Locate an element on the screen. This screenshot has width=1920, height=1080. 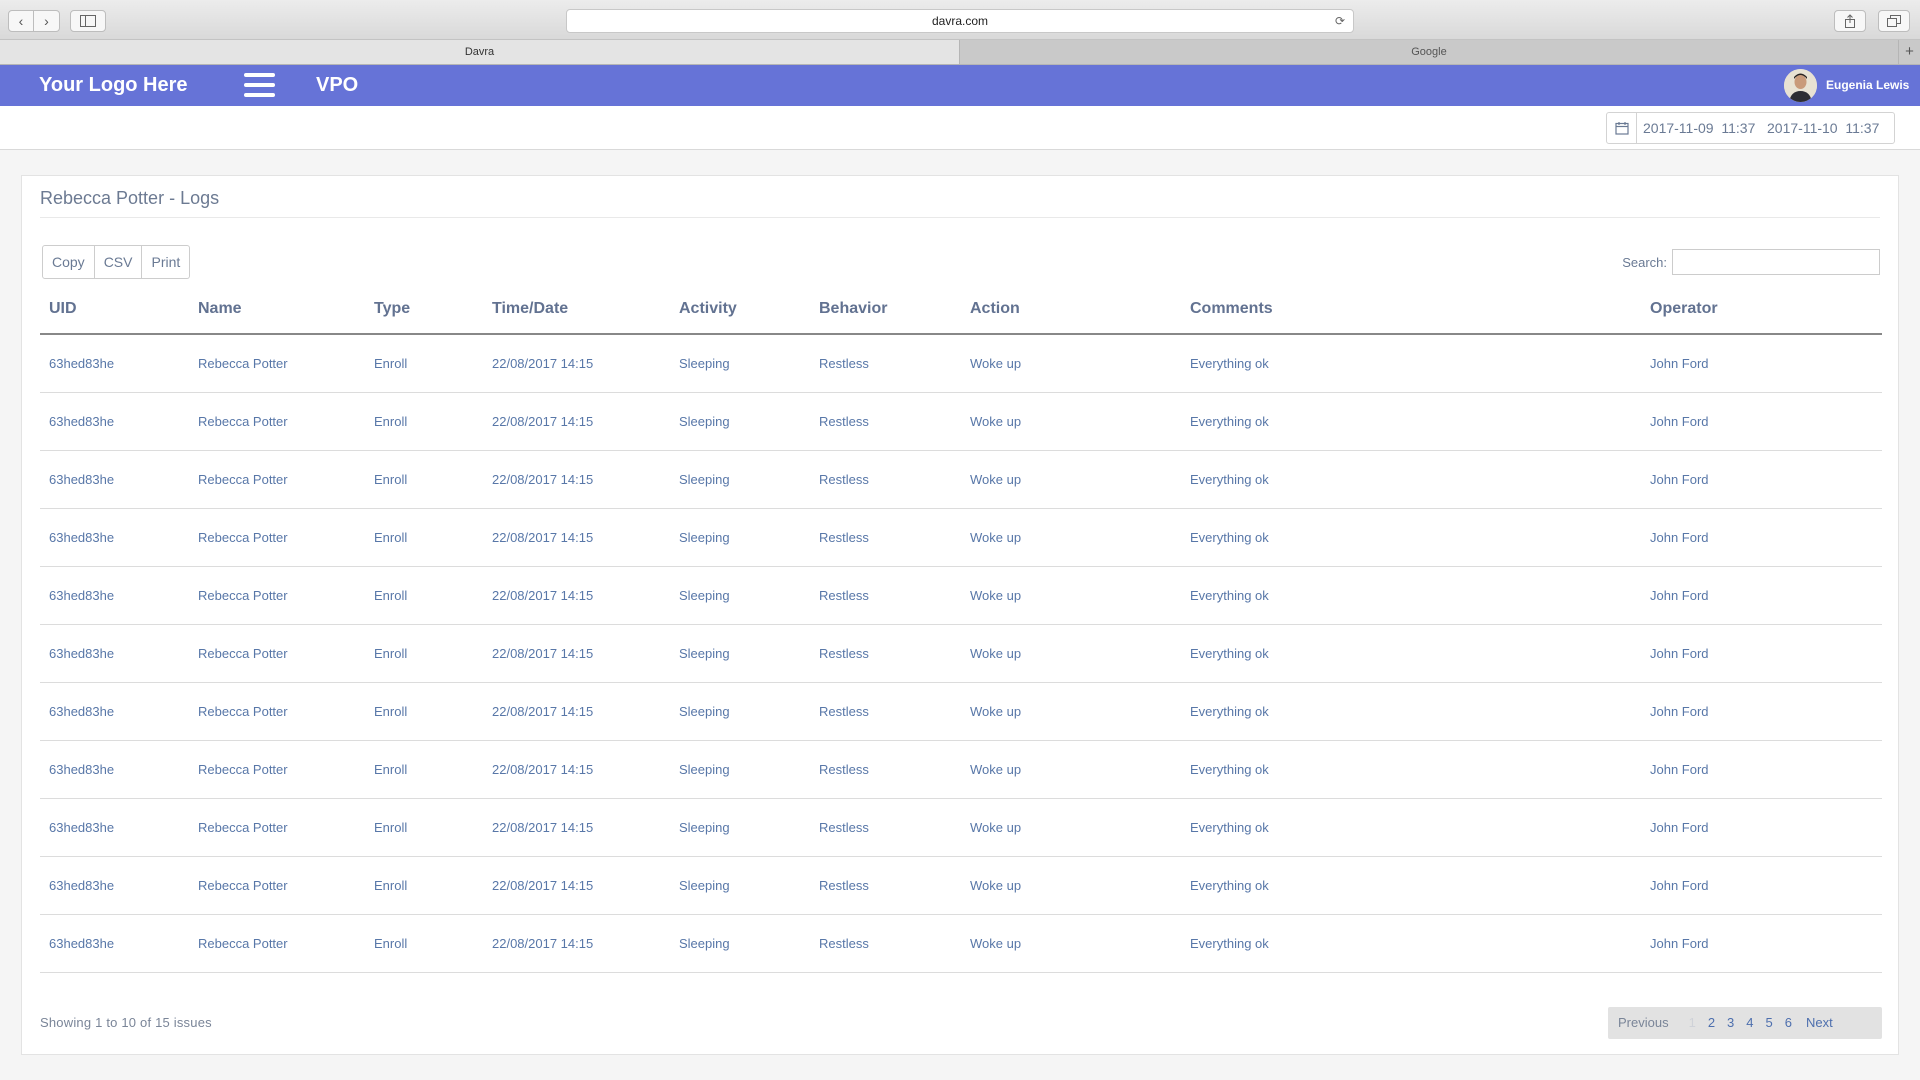
tab-davra: Davra is located at coordinates (480, 52).